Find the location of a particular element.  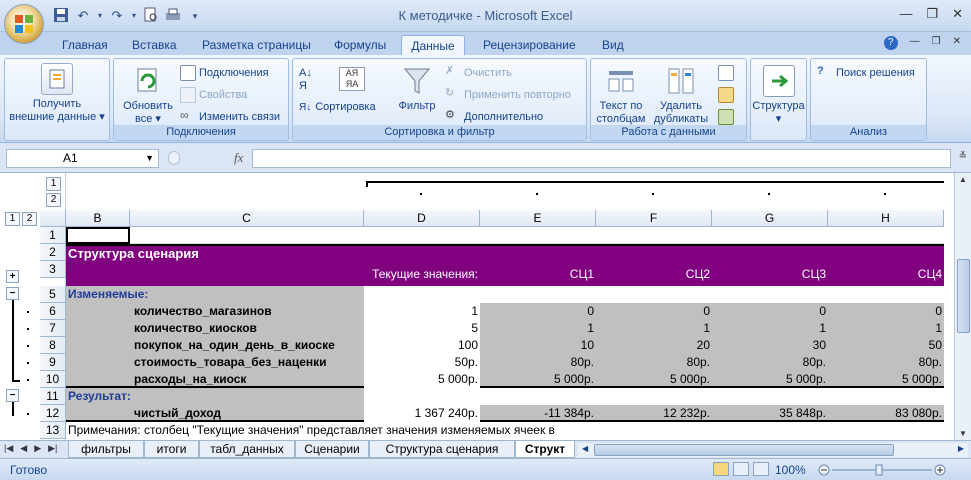

scenario-value: 10 is located at coordinates (538, 345).